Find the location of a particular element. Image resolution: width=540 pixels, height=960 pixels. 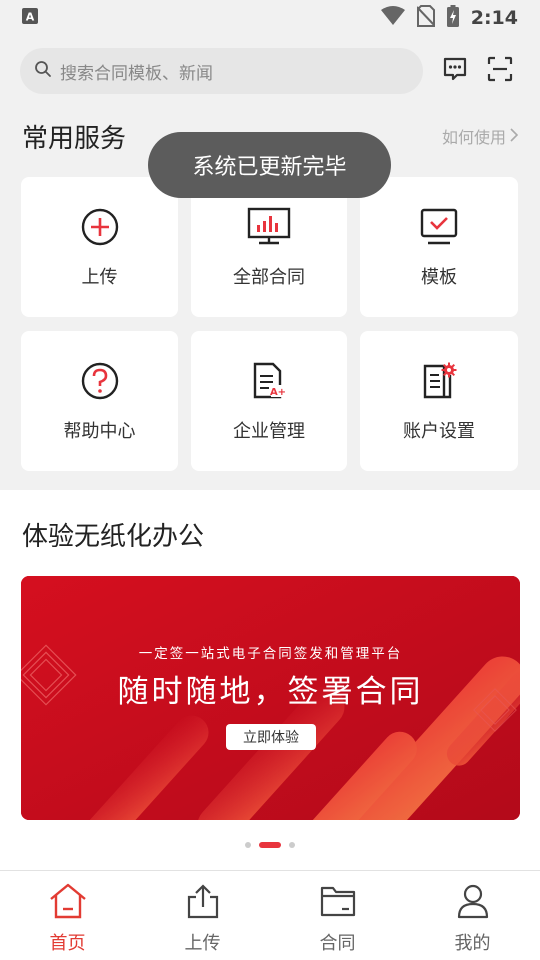

document-a-plus-icon: A+ is located at coordinates (269, 381).